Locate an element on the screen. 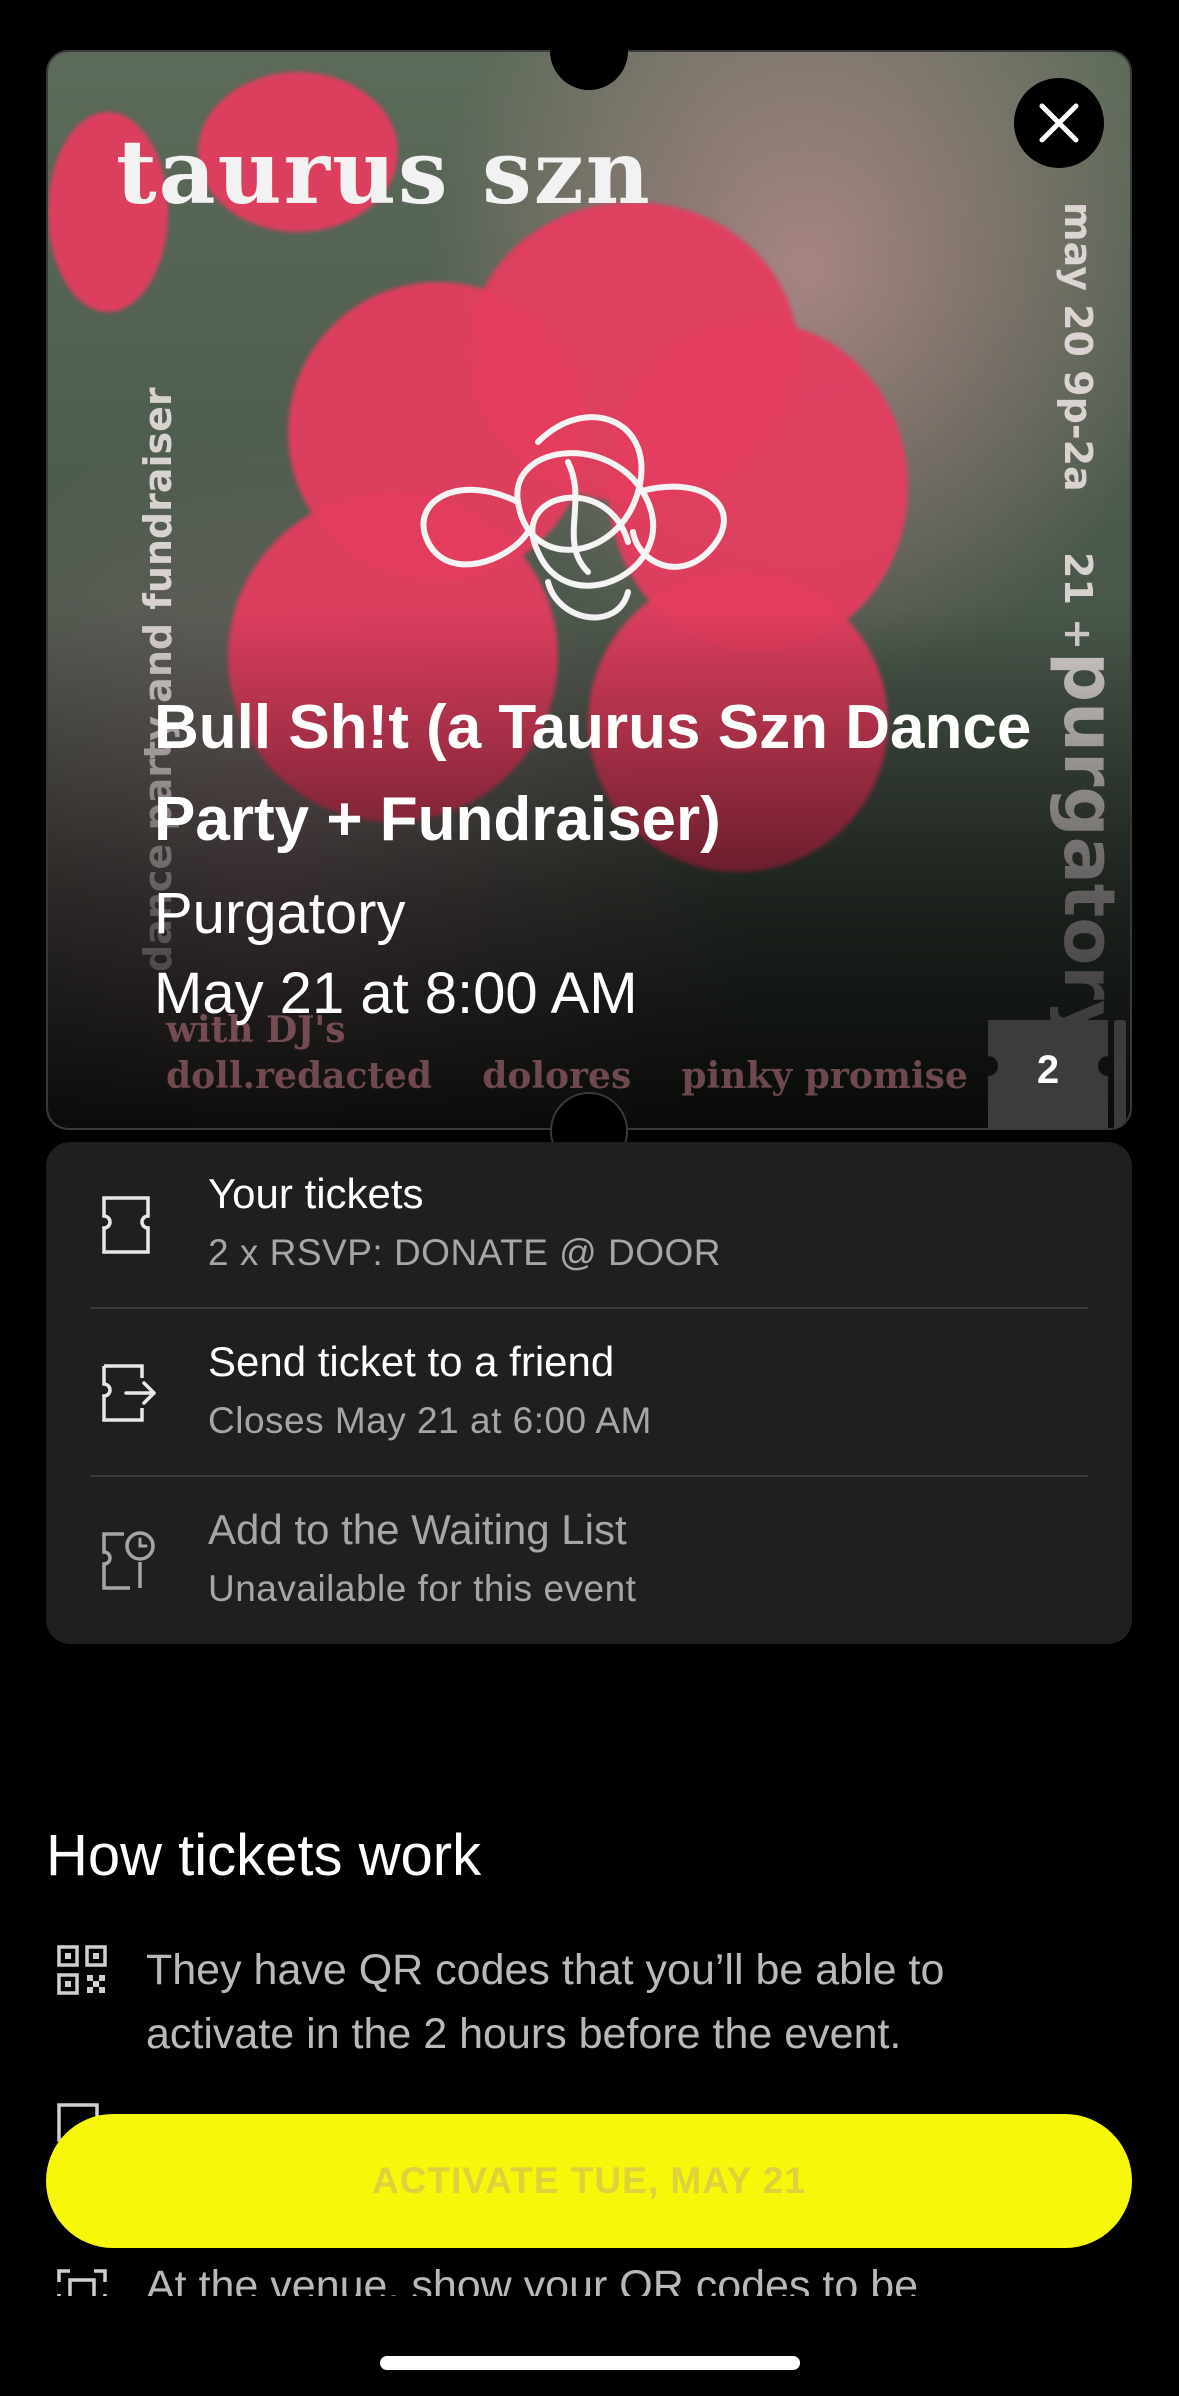 The height and width of the screenshot is (2396, 1179). ticket-notch-top is located at coordinates (589, 51).